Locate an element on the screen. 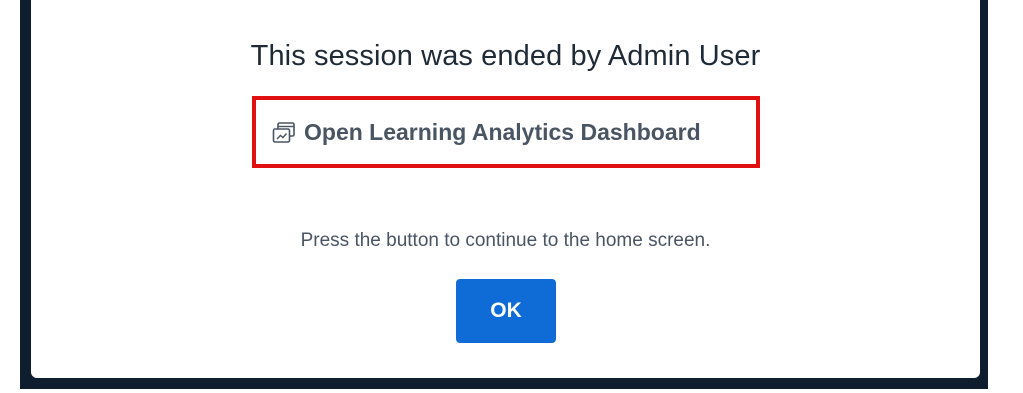 The width and height of the screenshot is (1023, 393). ok-button: OK is located at coordinates (506, 311).